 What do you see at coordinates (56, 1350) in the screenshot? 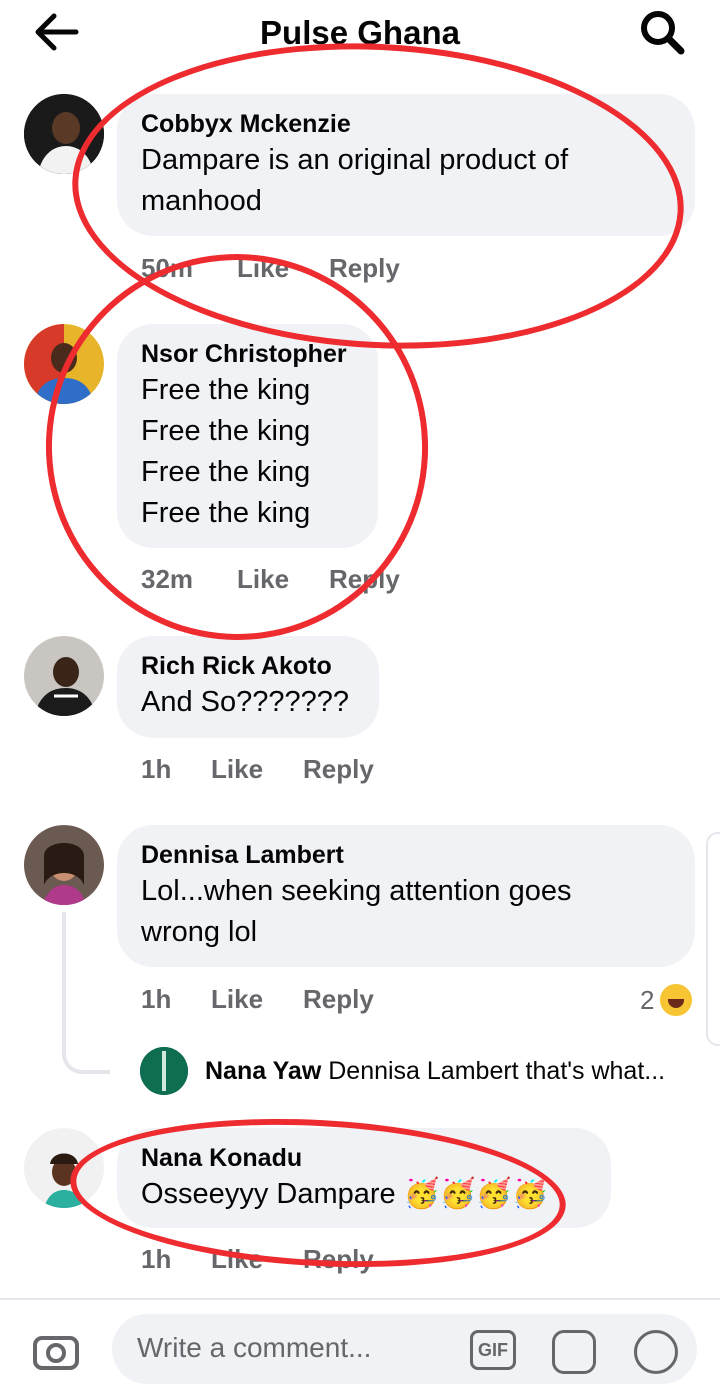
I see `camera-icon` at bounding box center [56, 1350].